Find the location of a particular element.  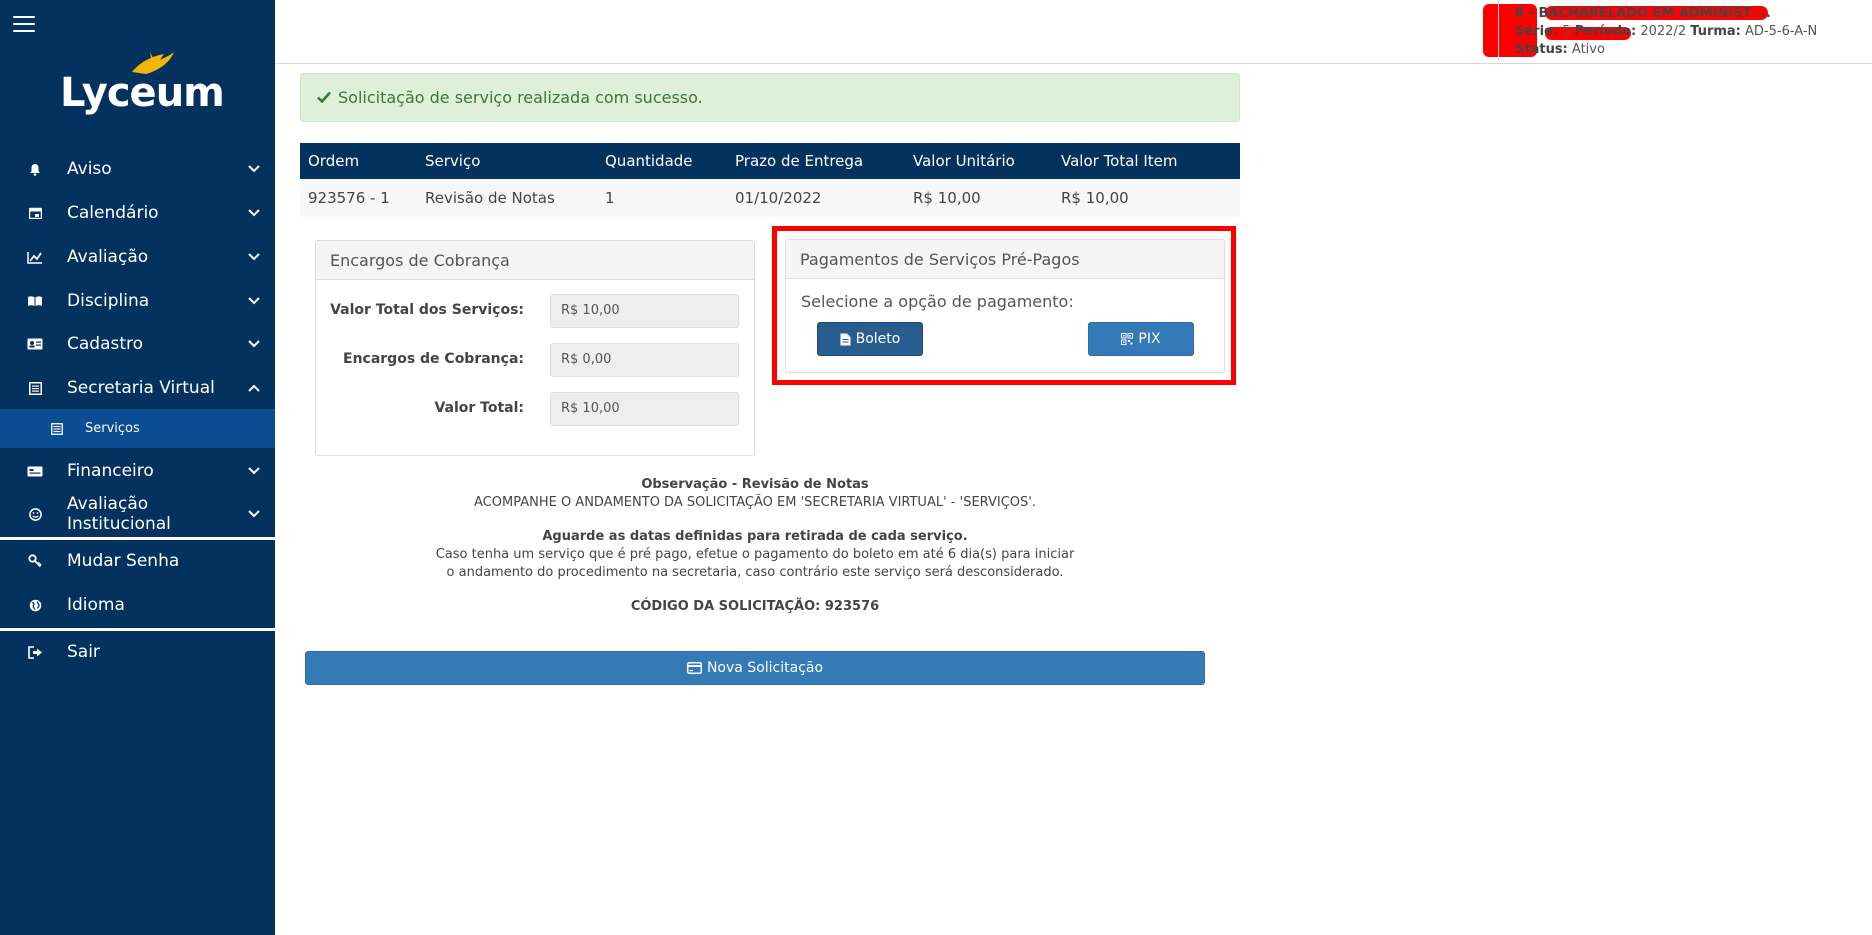

pix-button: PIX is located at coordinates (1141, 339).